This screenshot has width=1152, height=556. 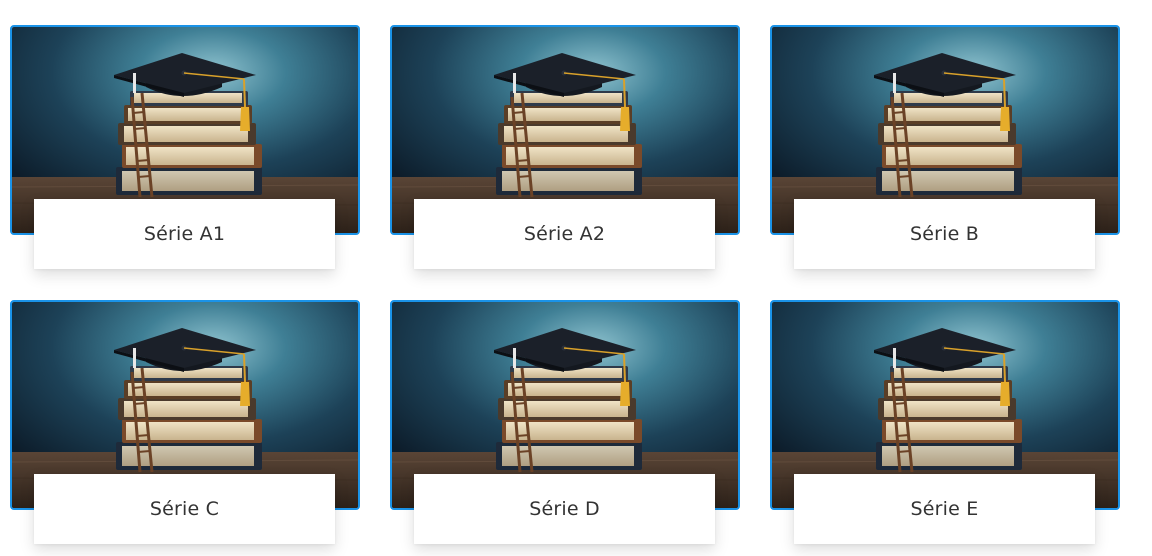 I want to click on series-card-title: Série C, so click(x=184, y=509).